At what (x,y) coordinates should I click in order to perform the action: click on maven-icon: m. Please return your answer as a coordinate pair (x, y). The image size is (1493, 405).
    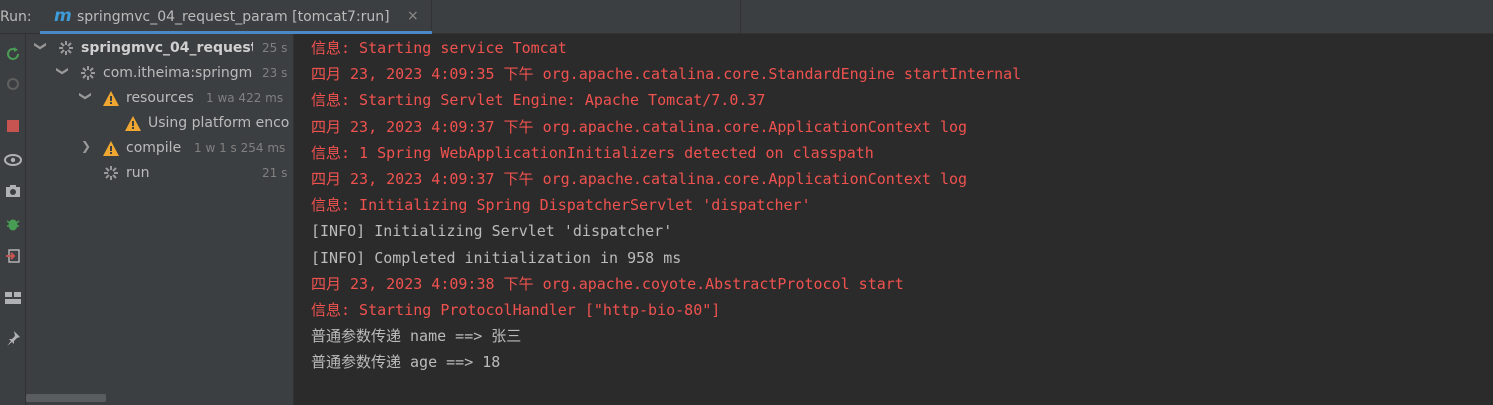
    Looking at the image, I should click on (63, 16).